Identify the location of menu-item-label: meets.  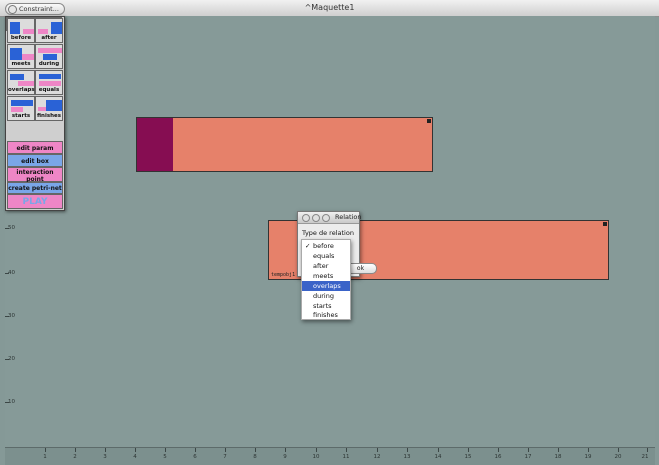
(323, 276).